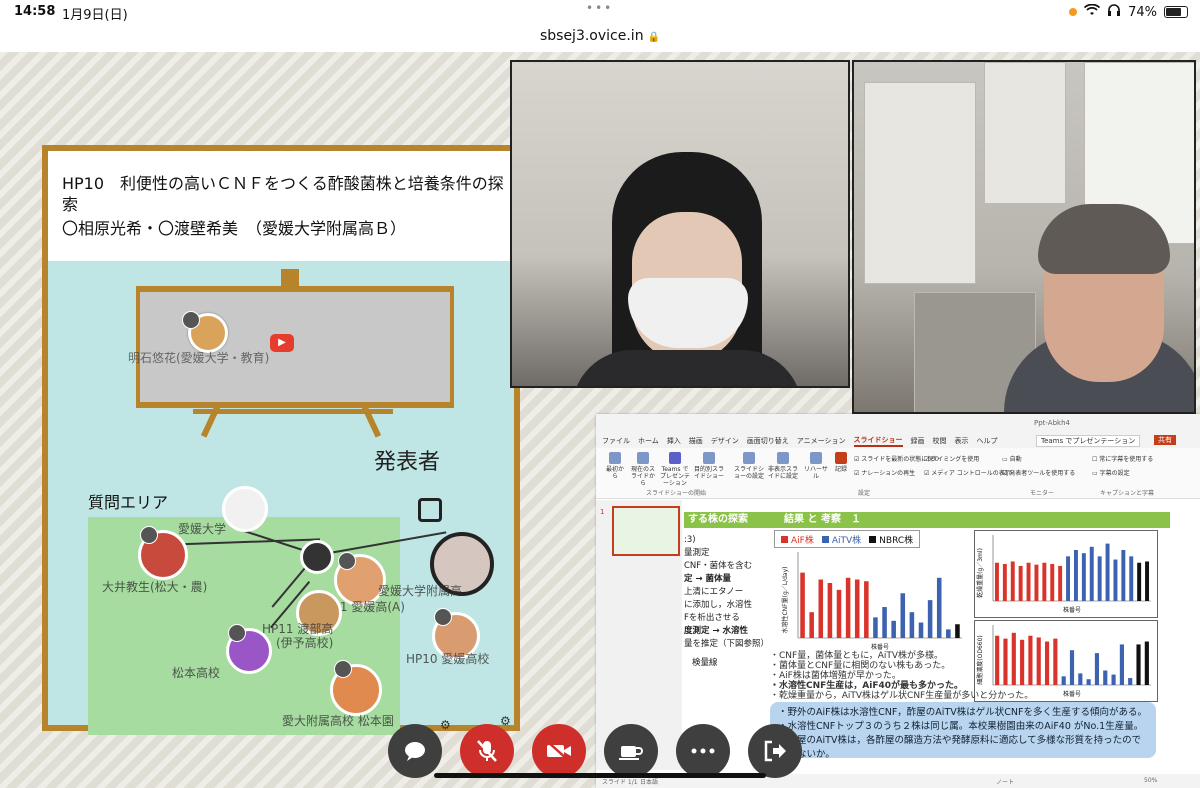  I want to click on coffee-icon, so click(631, 753).